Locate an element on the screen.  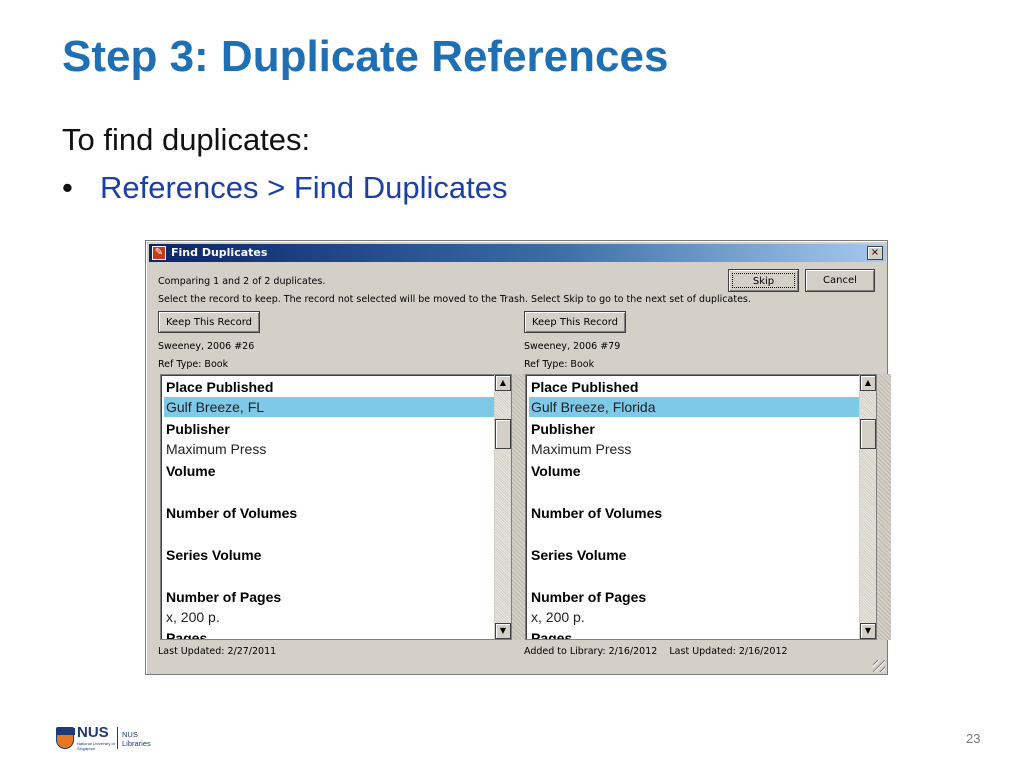
slide-intro-text: To find duplicates: is located at coordinates (186, 139).